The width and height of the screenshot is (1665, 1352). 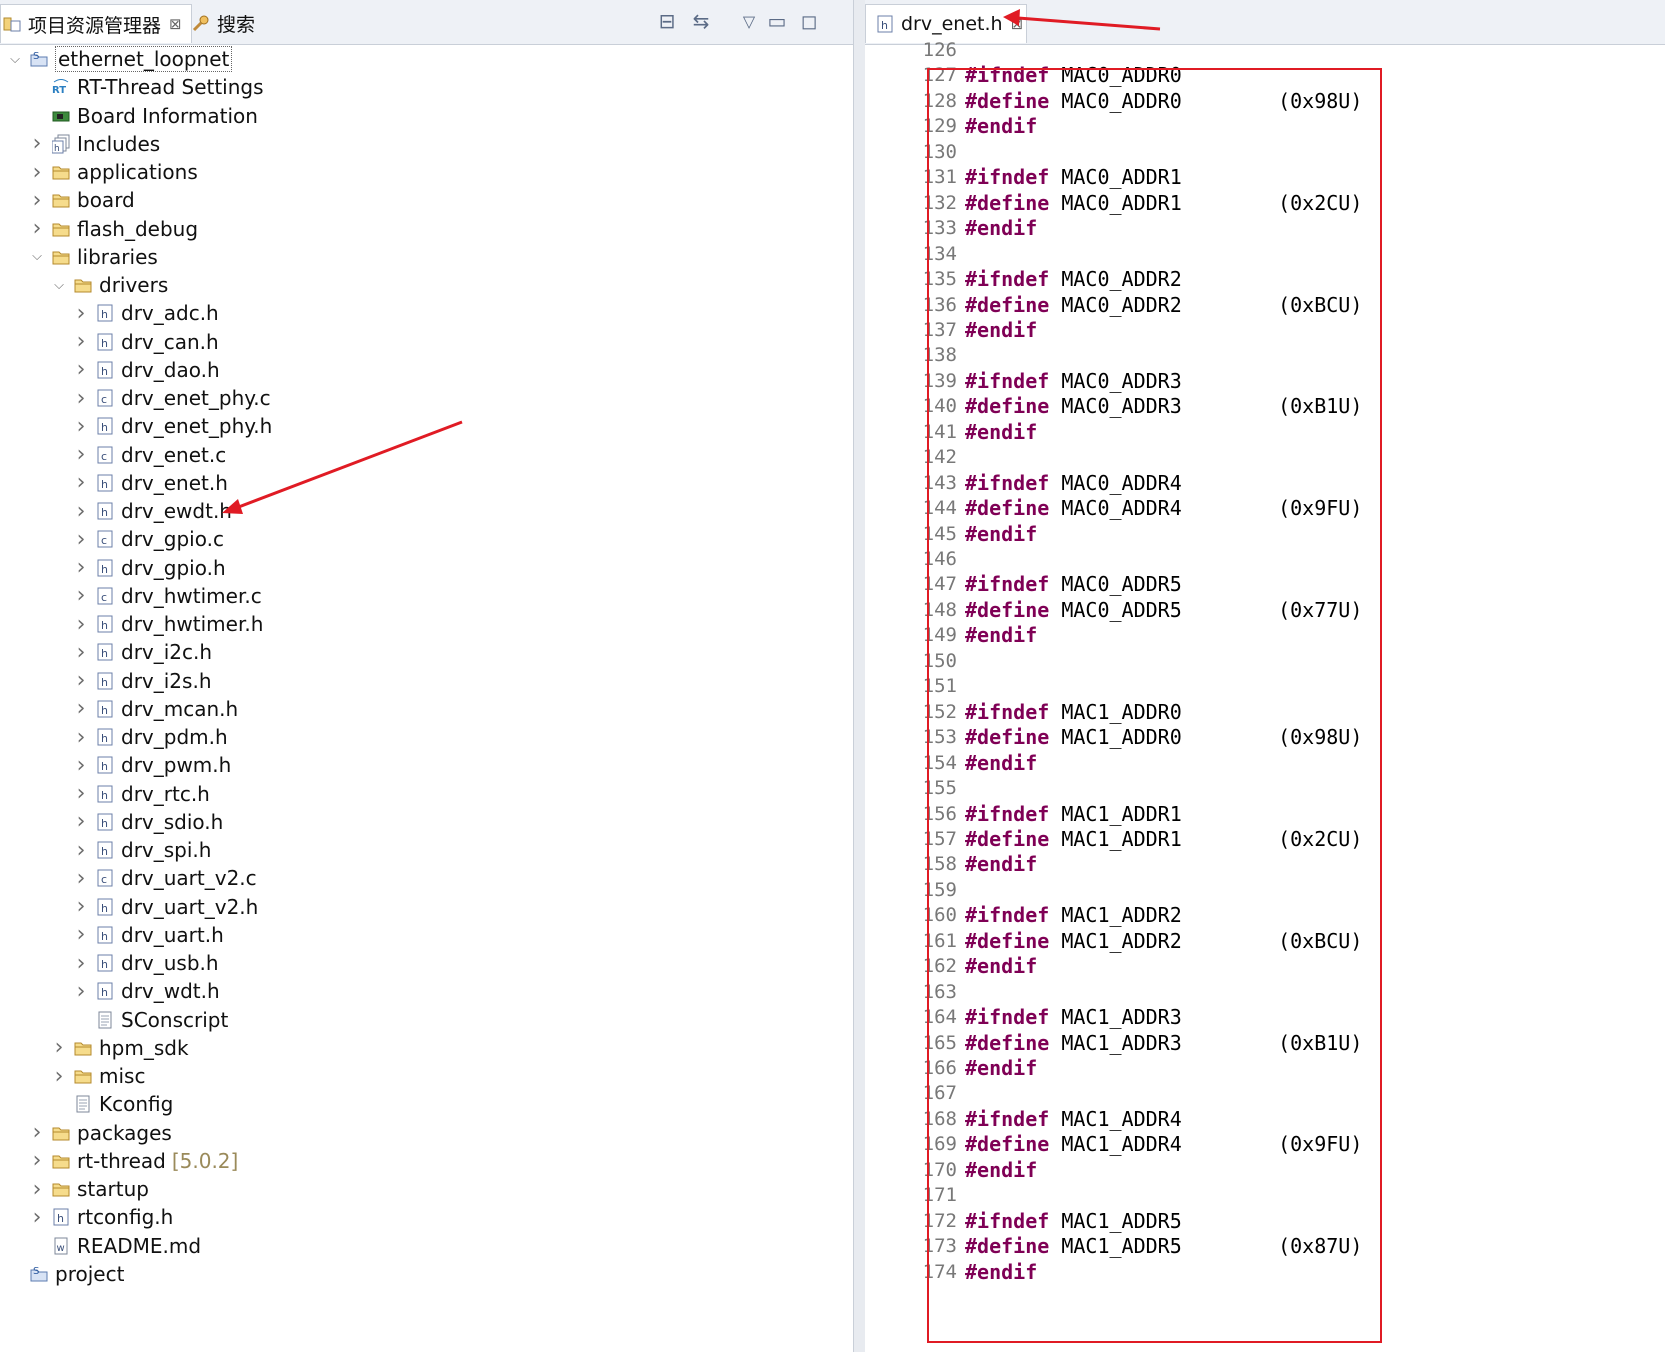 I want to click on tree-item: › h drv_gpio.h, so click(x=149, y=568).